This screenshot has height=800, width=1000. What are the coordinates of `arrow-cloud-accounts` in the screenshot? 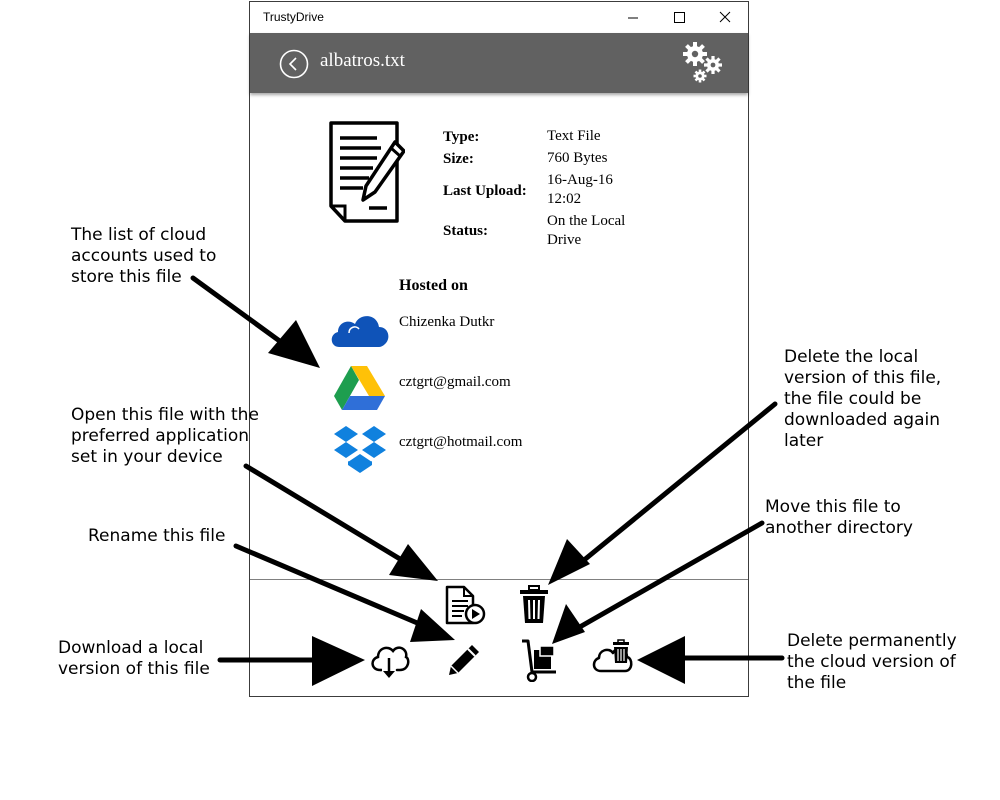 It's located at (255, 321).